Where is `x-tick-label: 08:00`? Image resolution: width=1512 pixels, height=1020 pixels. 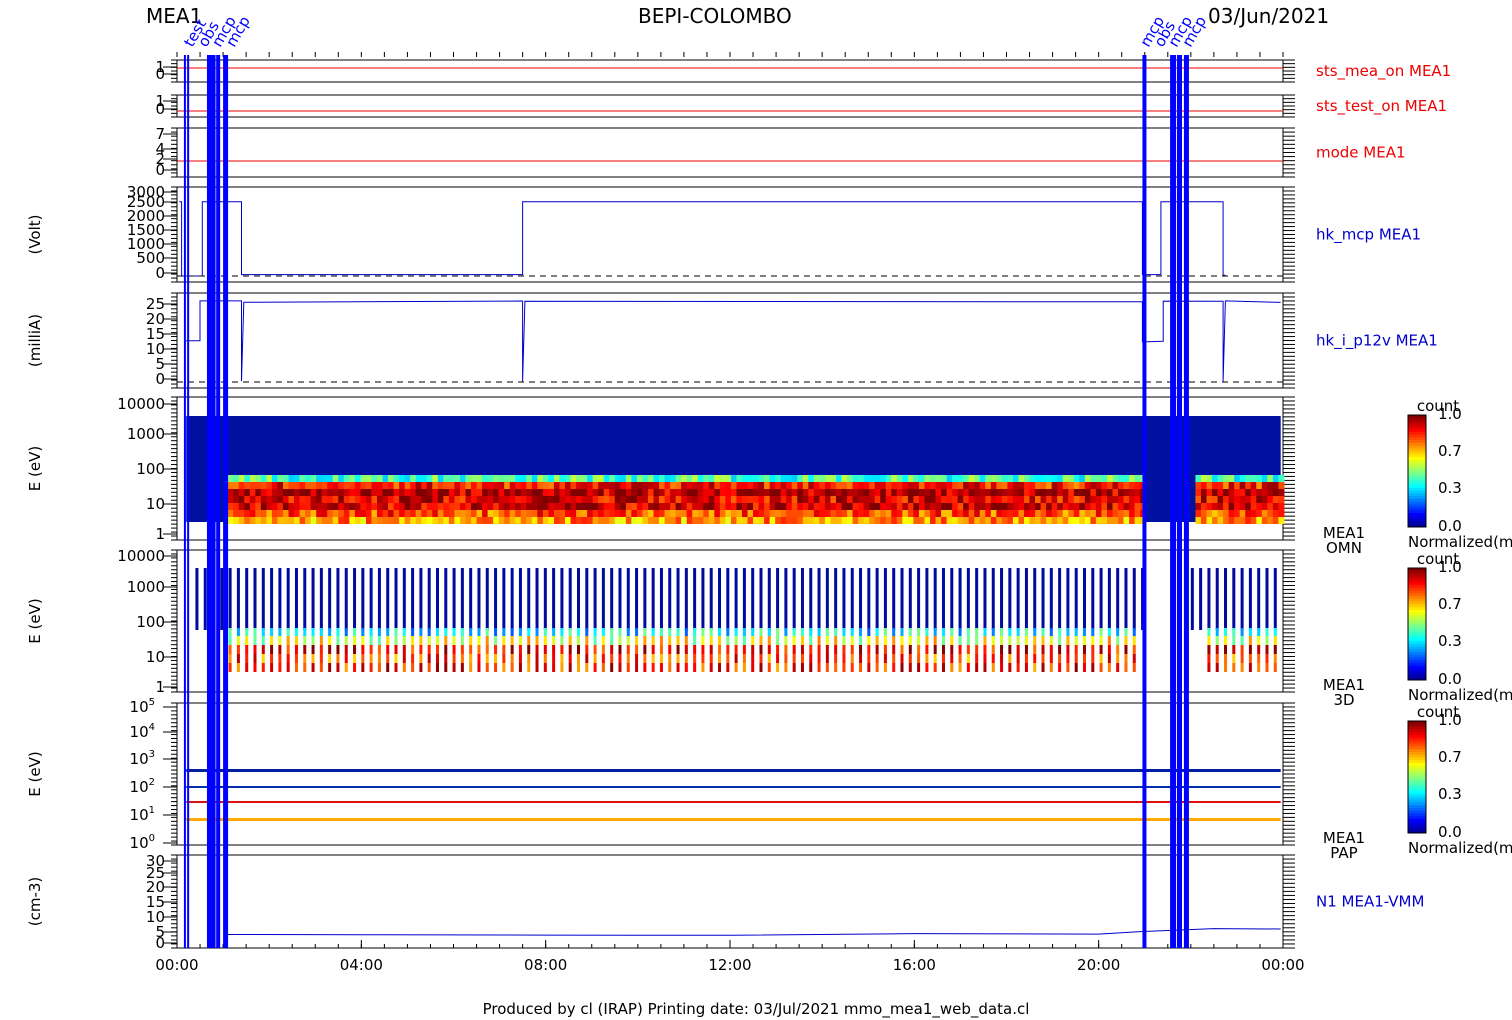
x-tick-label: 08:00 is located at coordinates (545, 965).